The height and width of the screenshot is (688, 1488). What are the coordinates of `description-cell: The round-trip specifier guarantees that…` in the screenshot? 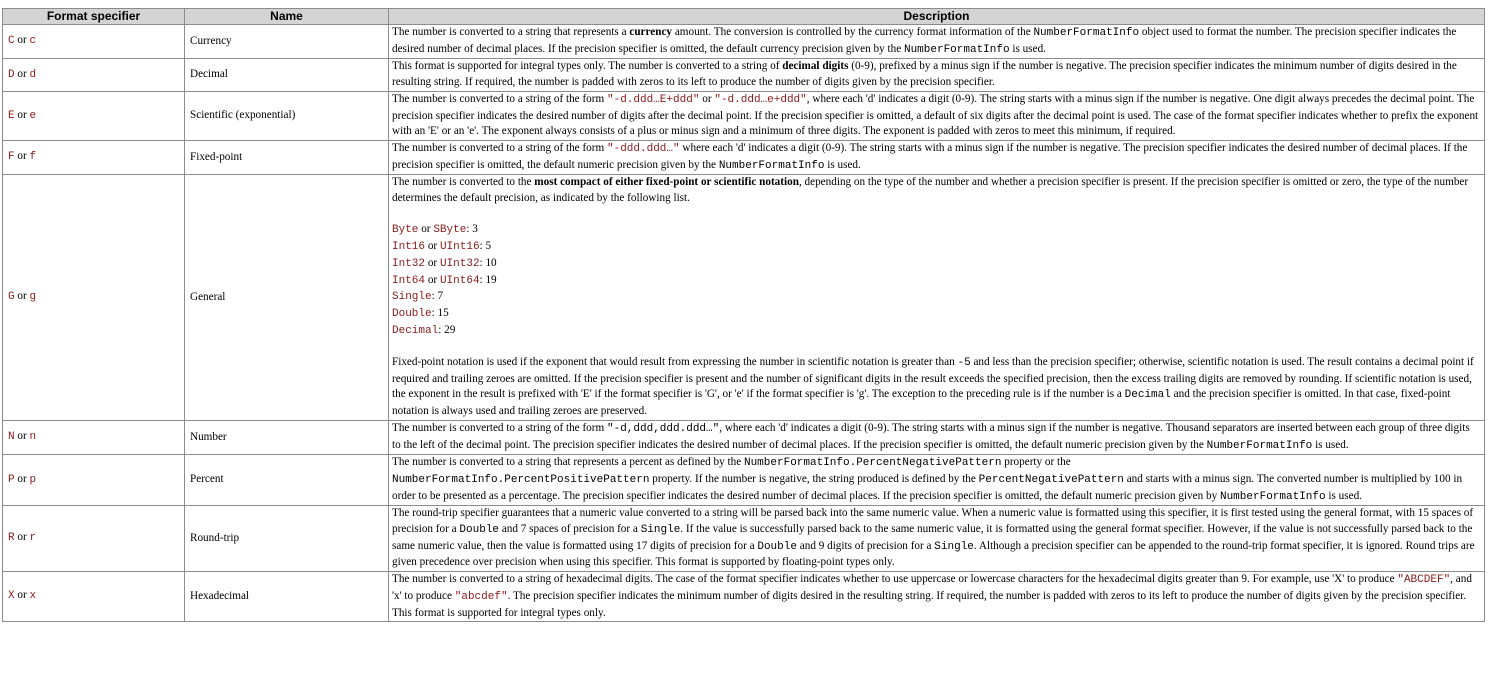 It's located at (936, 539).